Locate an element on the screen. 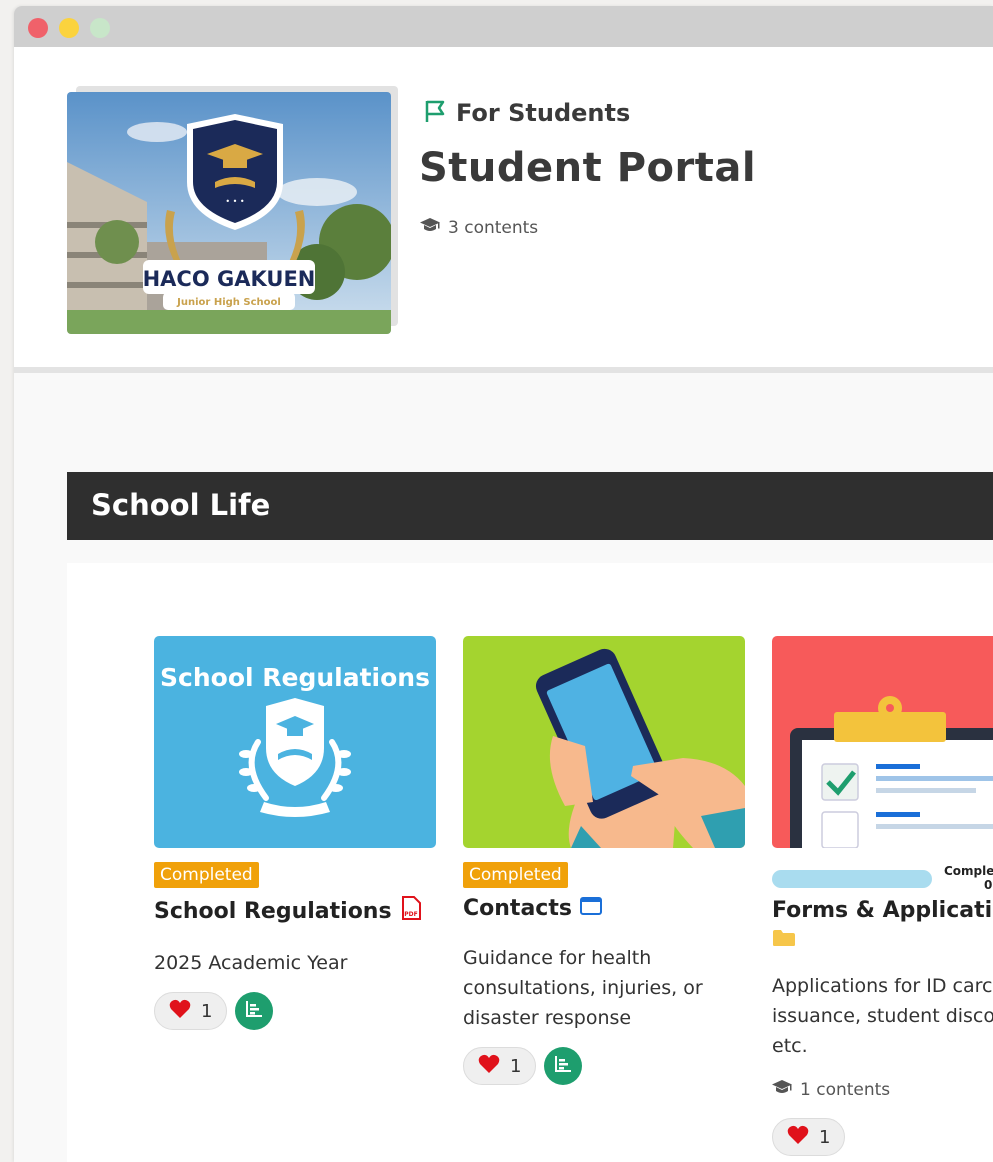 This screenshot has width=993, height=1162. category-label: For Students is located at coordinates (543, 113).